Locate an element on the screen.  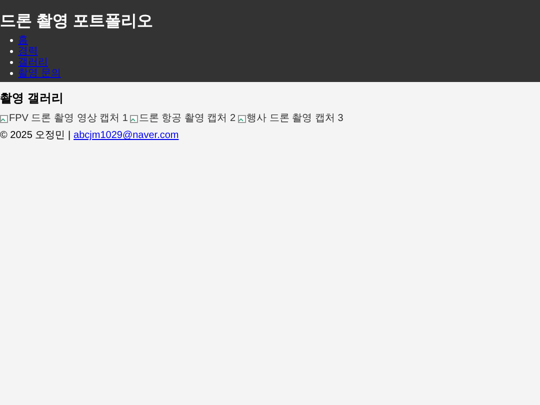
broken-image: 행사 드론 촬영 캡처 3 is located at coordinates (291, 119).